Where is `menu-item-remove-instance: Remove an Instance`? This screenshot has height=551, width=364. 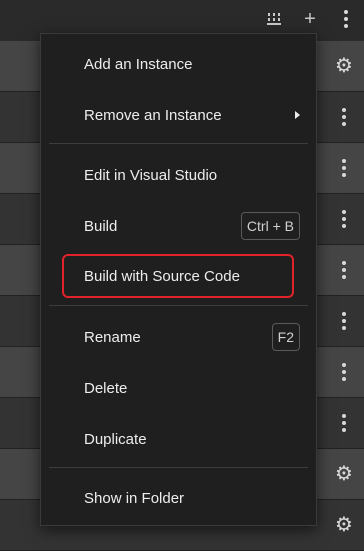 menu-item-remove-instance: Remove an Instance is located at coordinates (178, 115).